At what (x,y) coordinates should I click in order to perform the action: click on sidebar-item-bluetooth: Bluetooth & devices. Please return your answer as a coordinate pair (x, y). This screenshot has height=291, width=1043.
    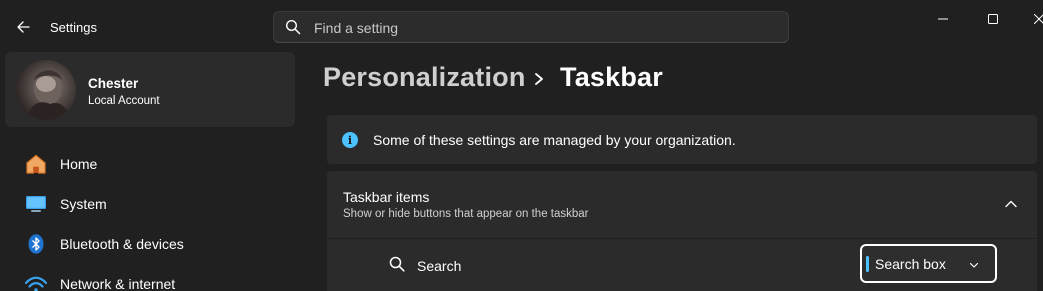
    Looking at the image, I should click on (150, 244).